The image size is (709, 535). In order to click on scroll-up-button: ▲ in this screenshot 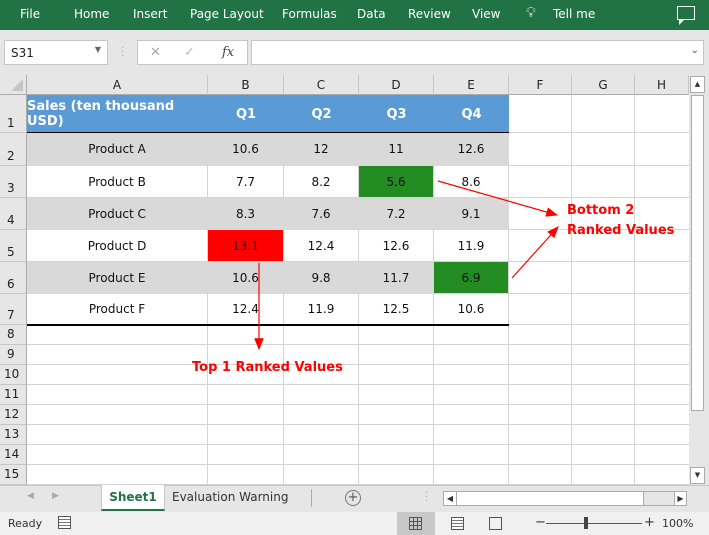, I will do `click(697, 84)`.